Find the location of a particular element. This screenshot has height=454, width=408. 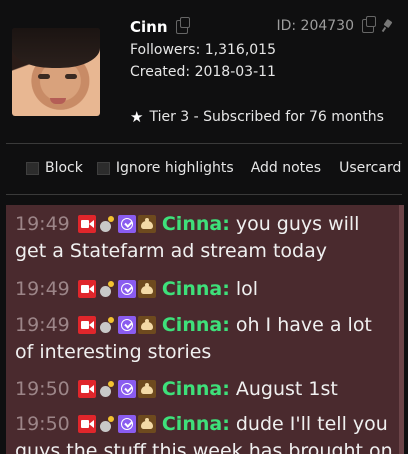

created-date: Created: 2018-03-11 is located at coordinates (203, 72).